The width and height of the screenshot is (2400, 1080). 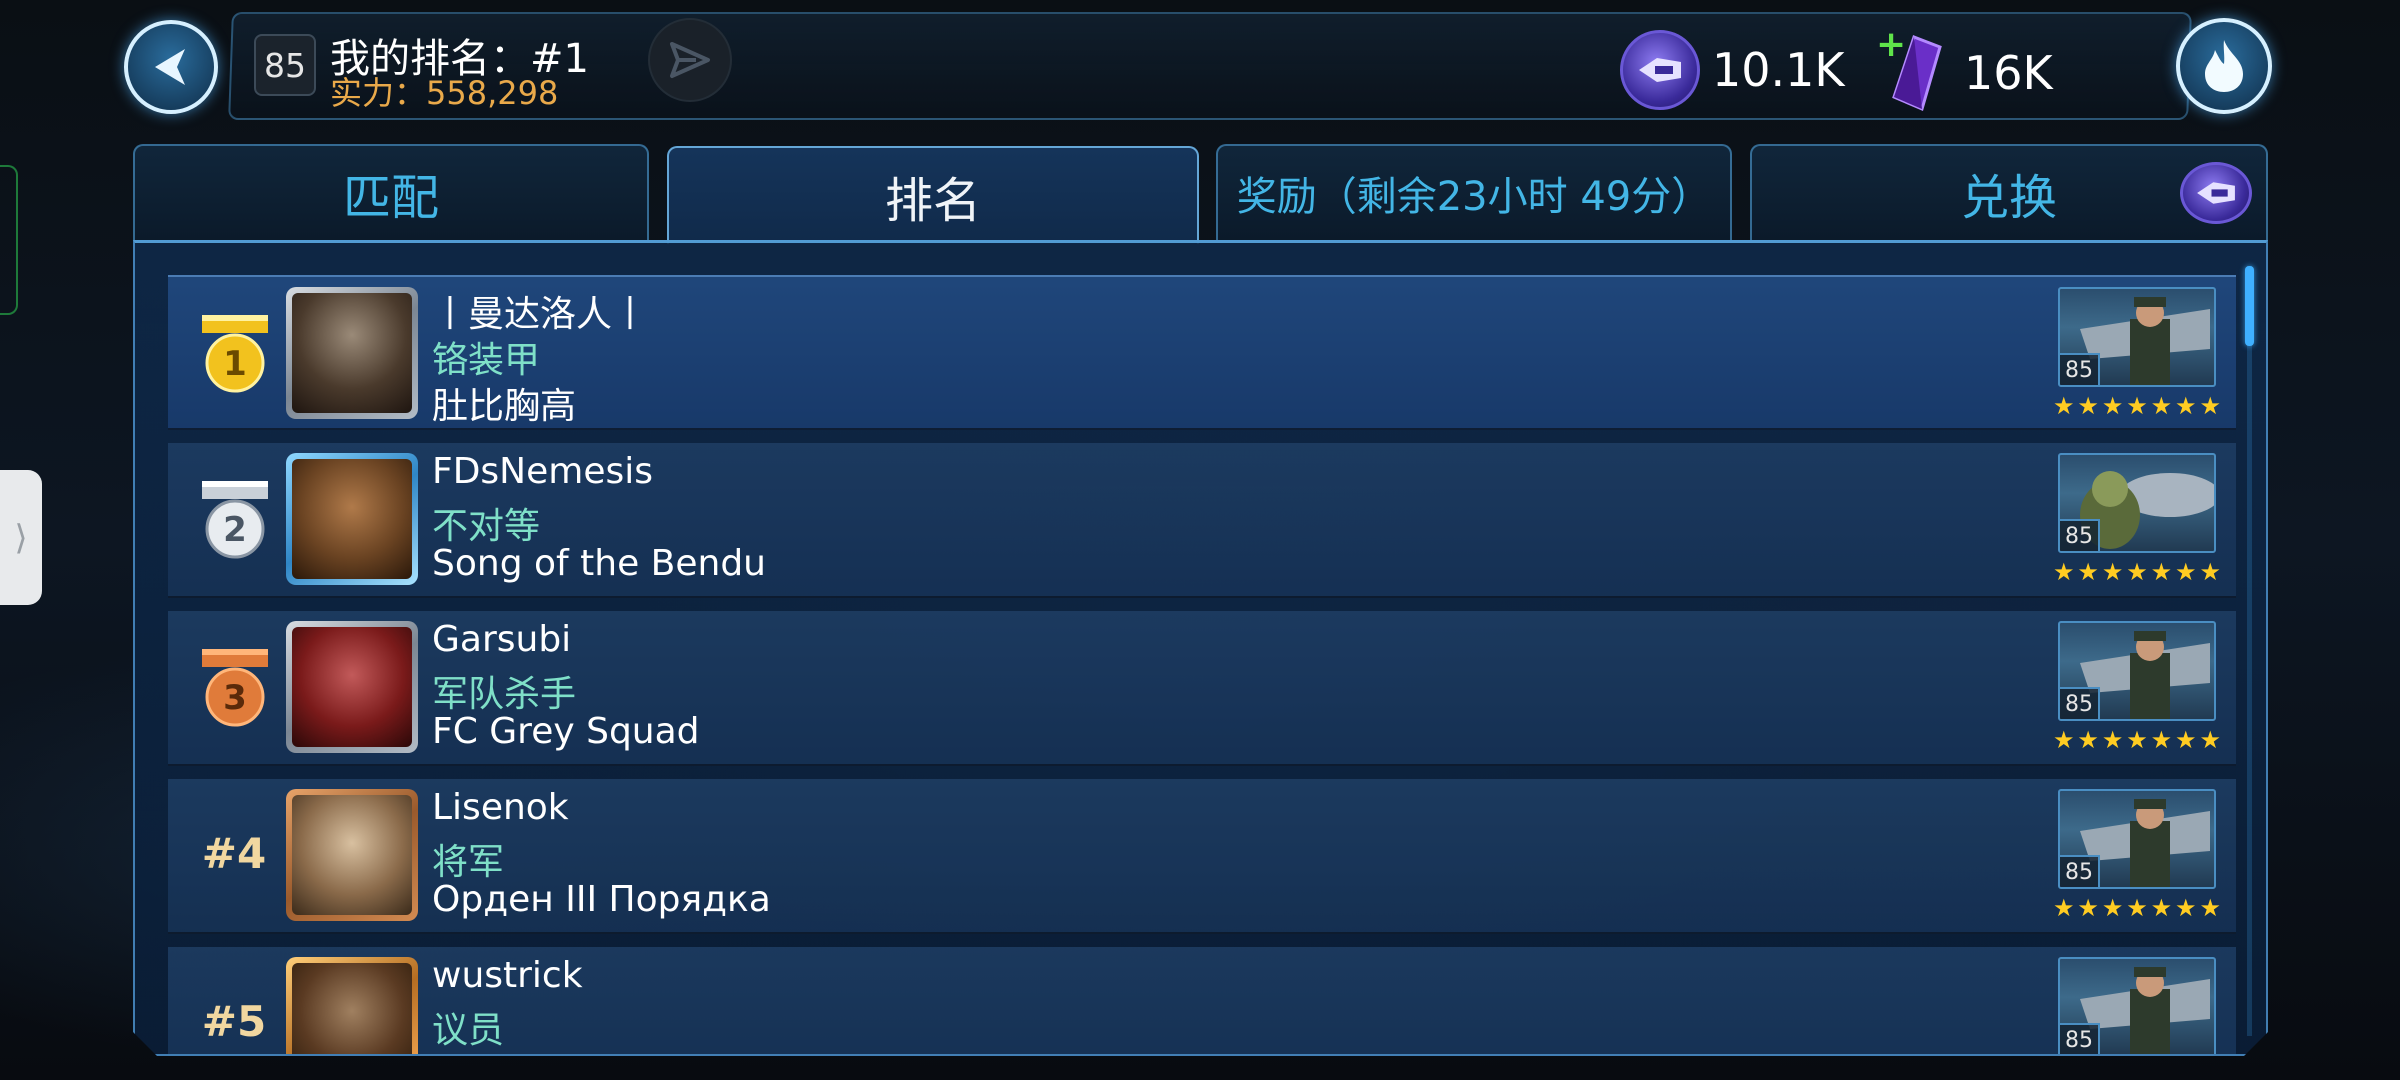 What do you see at coordinates (933, 195) in the screenshot?
I see `tab-rank: 排名` at bounding box center [933, 195].